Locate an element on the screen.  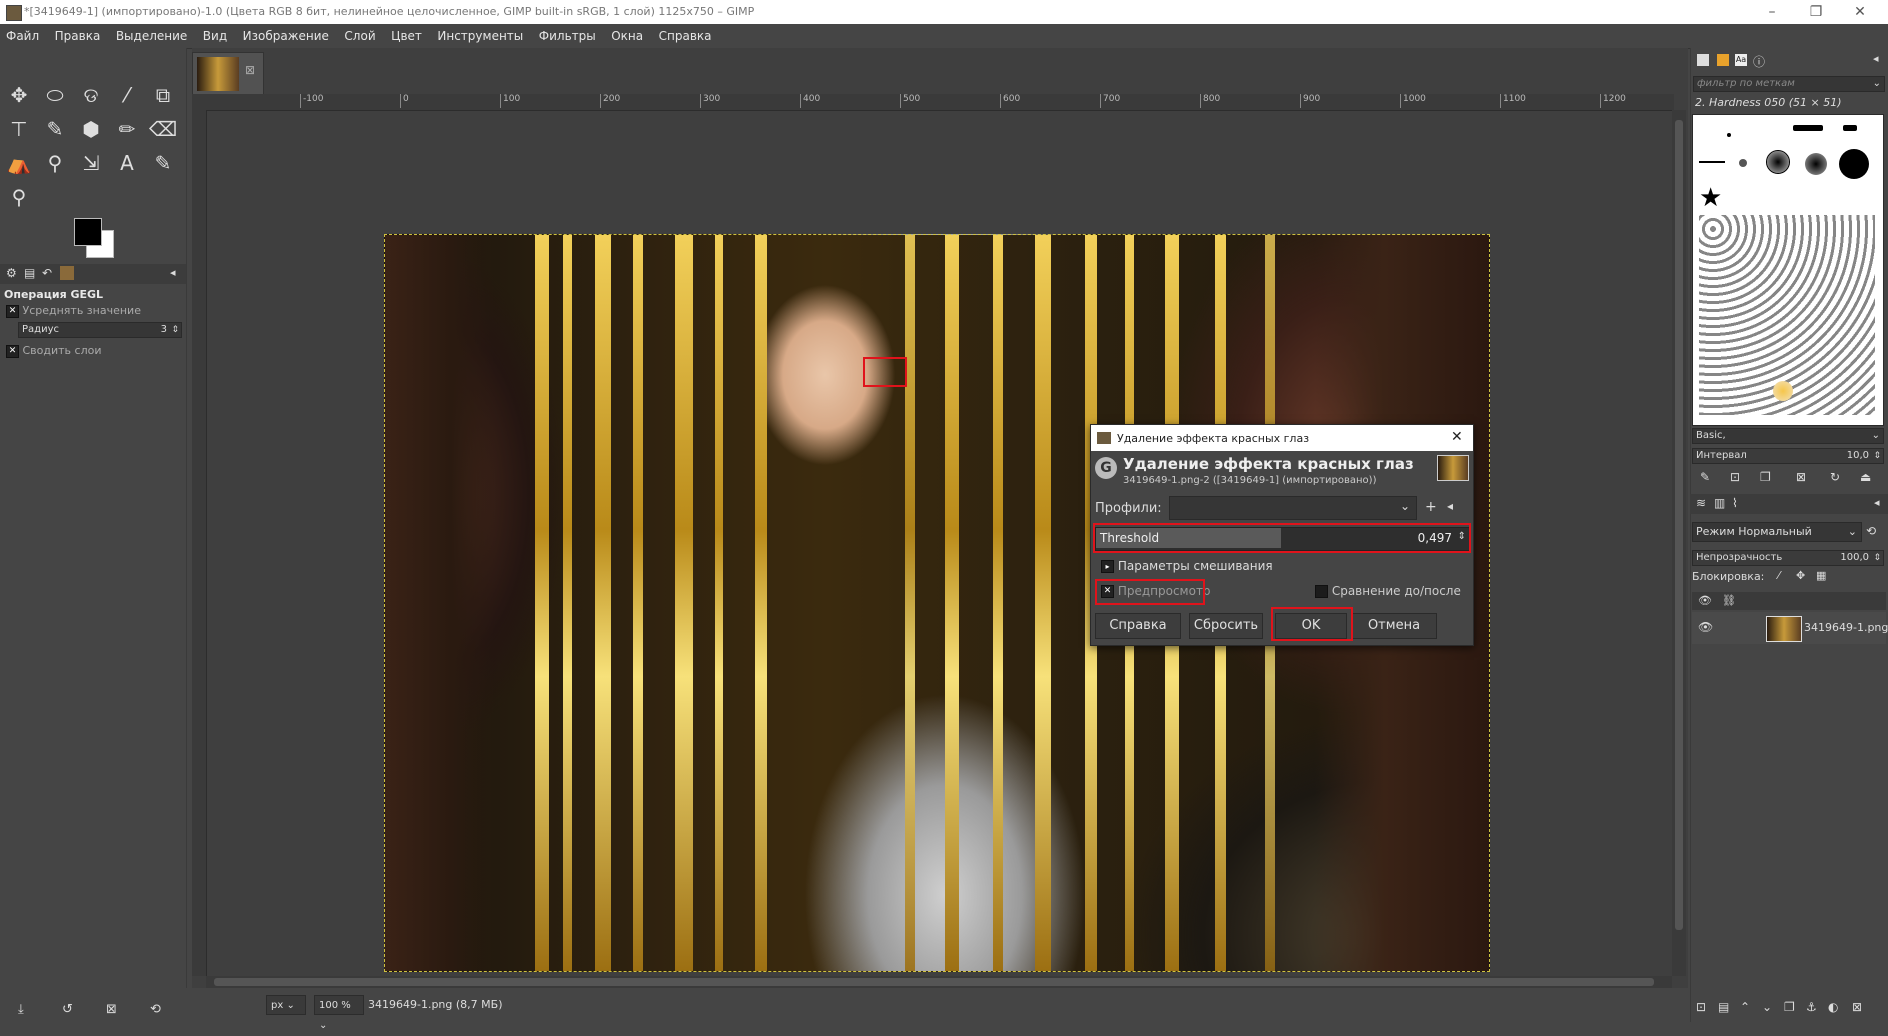
minimize-button: – is located at coordinates (1772, 12).